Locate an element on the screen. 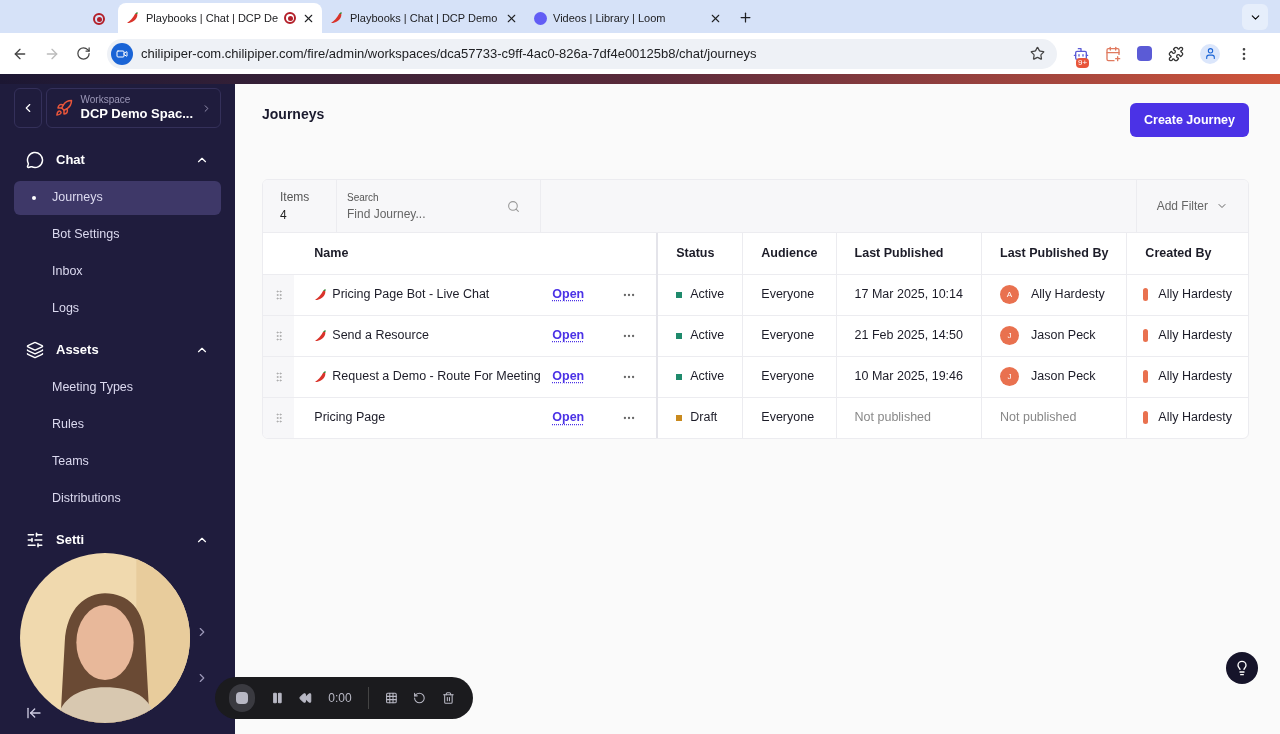 The image size is (1280, 734). publisher-name: Not published is located at coordinates (1038, 417).